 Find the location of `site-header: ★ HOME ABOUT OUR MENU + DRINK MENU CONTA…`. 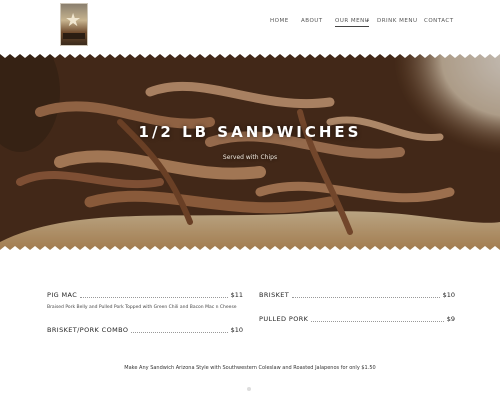

site-header: ★ HOME ABOUT OUR MENU + DRINK MENU CONTA… is located at coordinates (250, 26).